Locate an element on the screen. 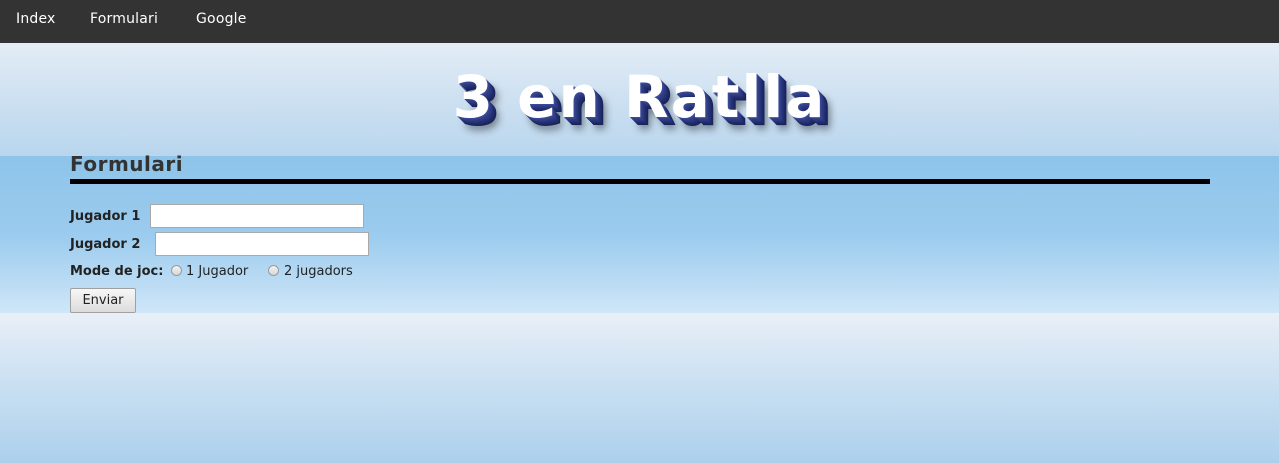 The image size is (1279, 463). mode-radio-1-player is located at coordinates (176, 270).